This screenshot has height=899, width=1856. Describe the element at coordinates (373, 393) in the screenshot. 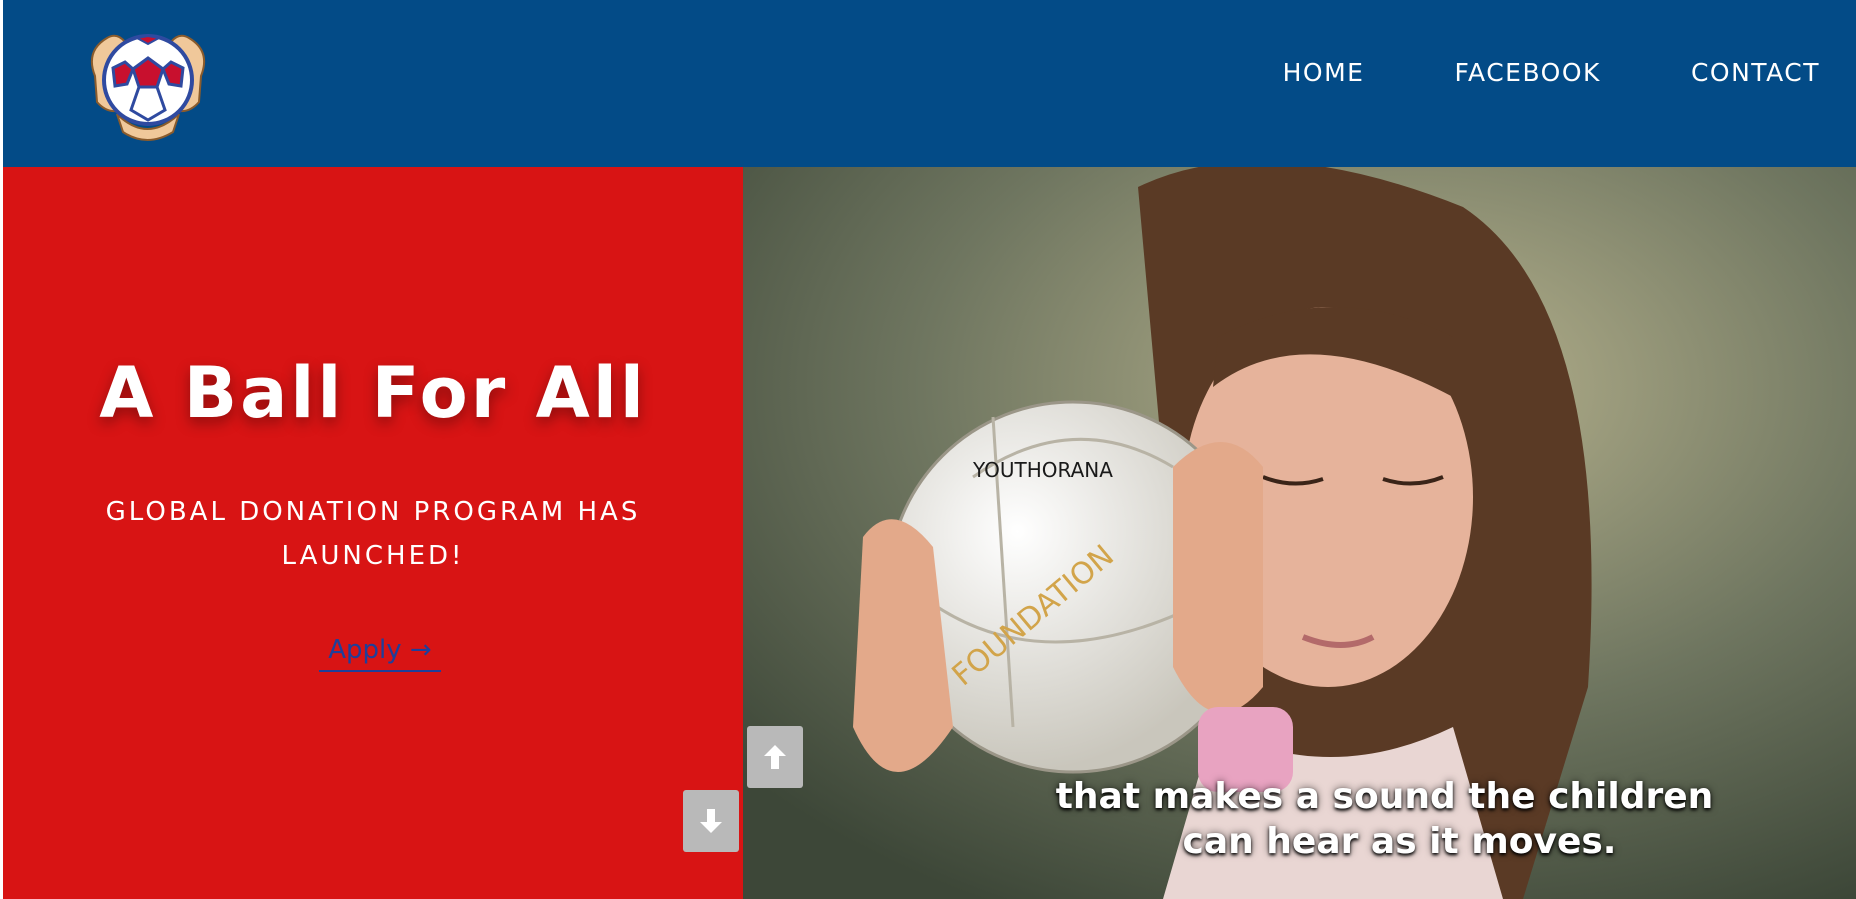

I see `hero-title: A Ball For All` at that location.